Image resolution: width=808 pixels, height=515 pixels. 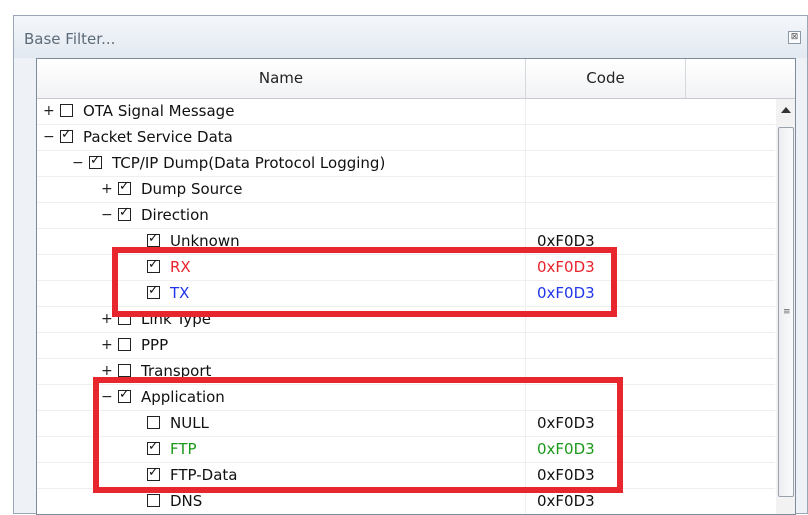 I want to click on tree-row: + ✓ Dump Source, so click(x=406, y=190).